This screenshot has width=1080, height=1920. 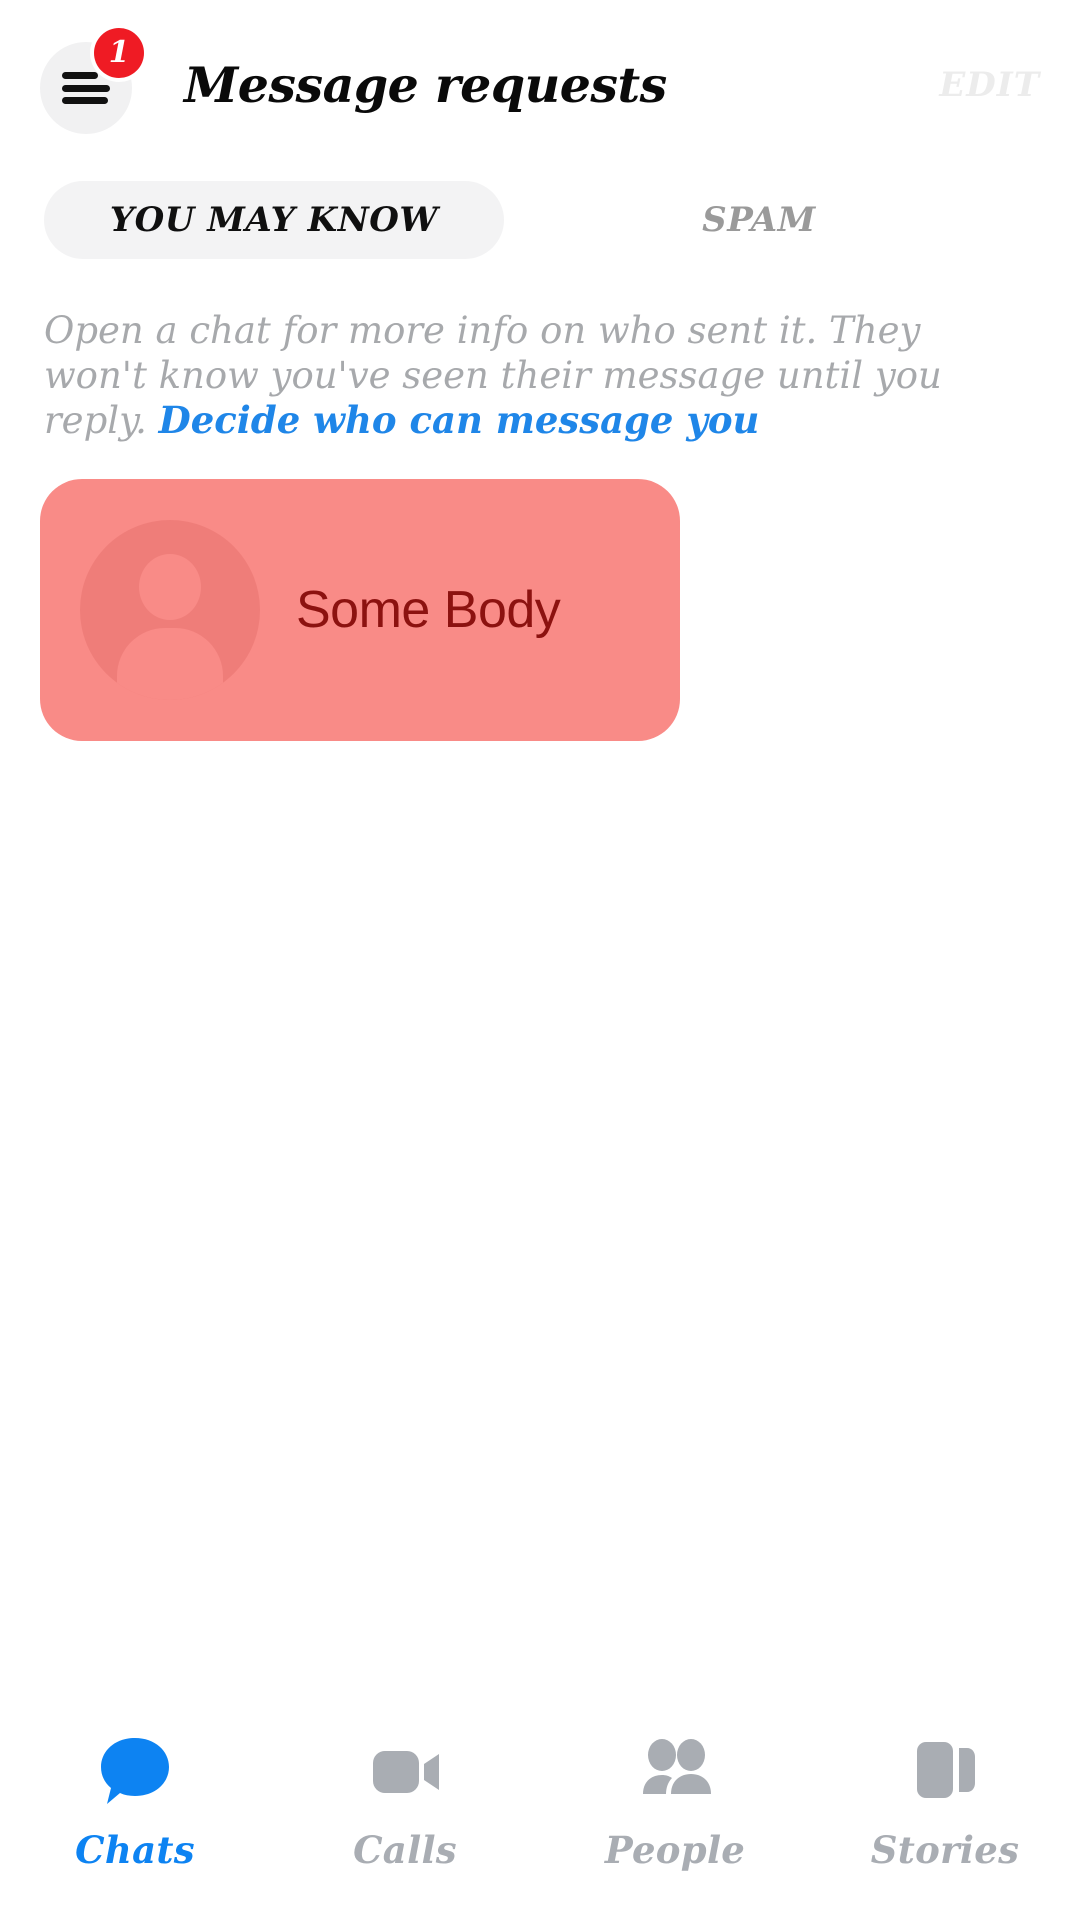 What do you see at coordinates (86, 88) in the screenshot?
I see `hamburger-menu-icon` at bounding box center [86, 88].